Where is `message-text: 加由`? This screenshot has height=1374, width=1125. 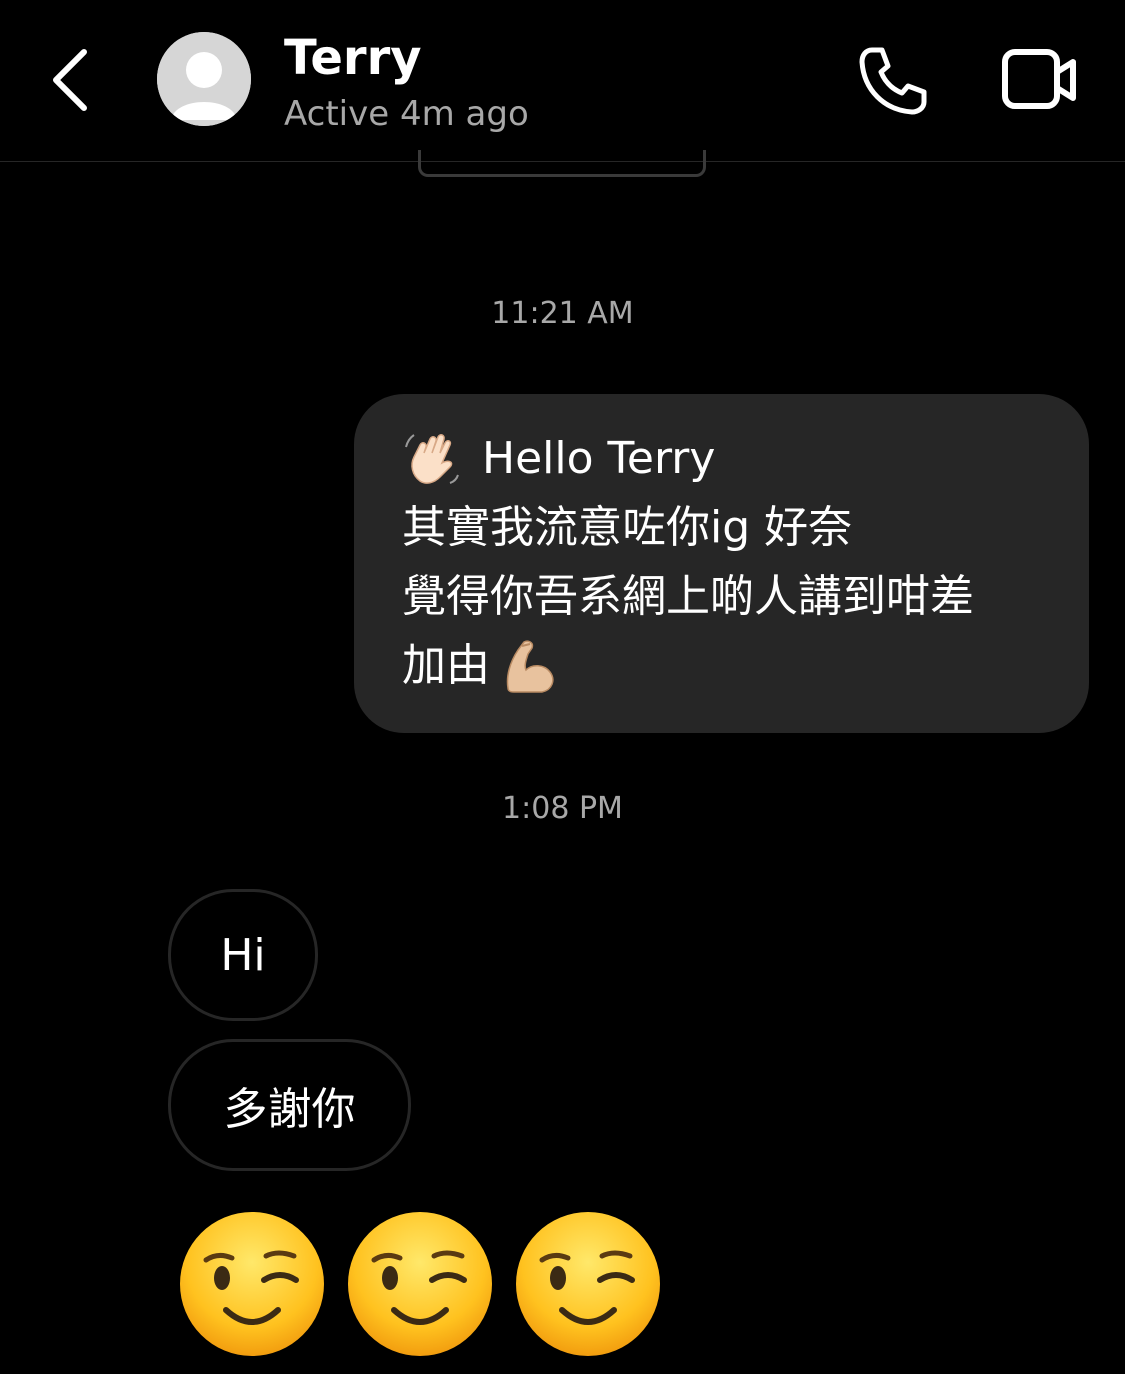
message-text: 加由 is located at coordinates (446, 665).